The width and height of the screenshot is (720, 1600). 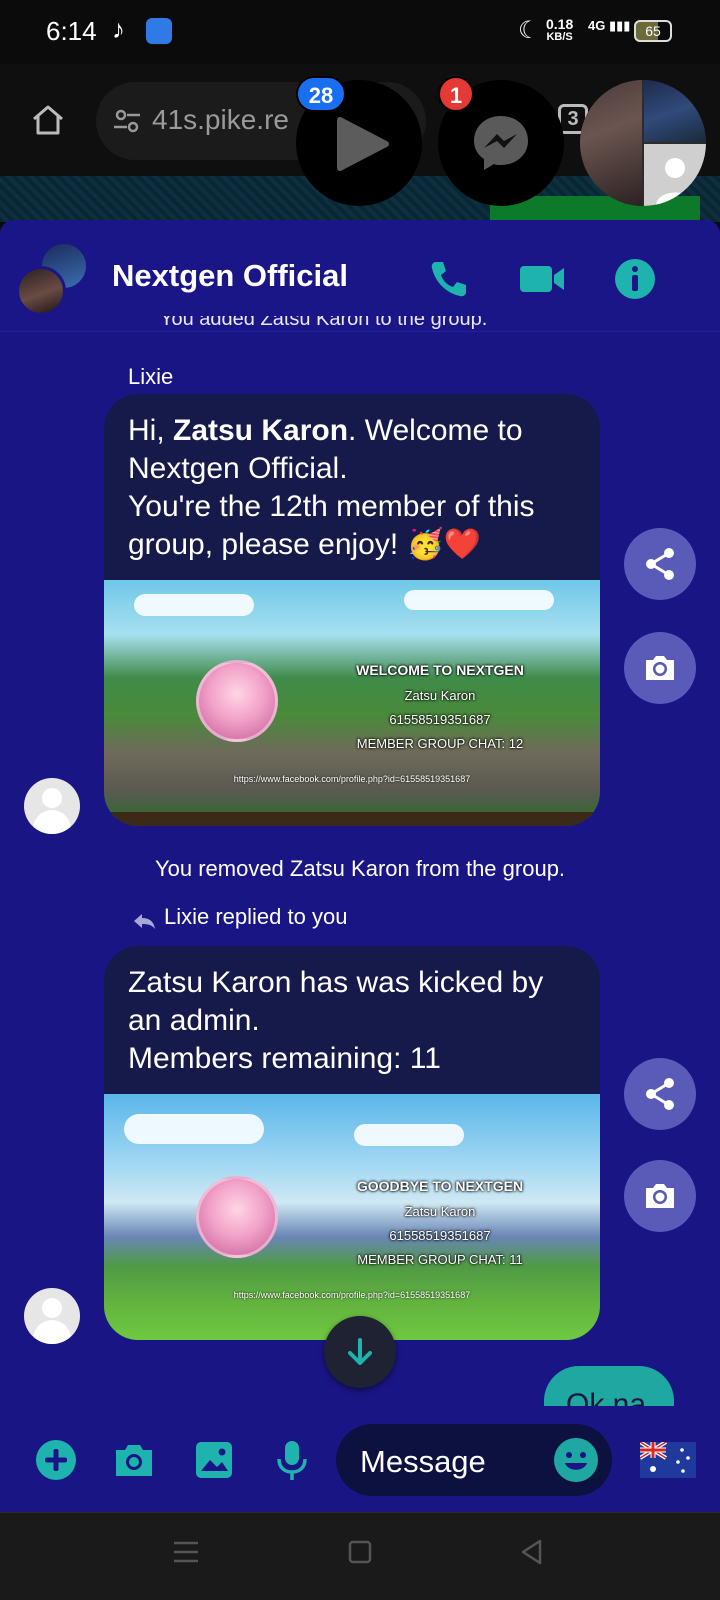 What do you see at coordinates (440, 670) in the screenshot?
I see `image-heading: WELCOME TO NEXTGEN` at bounding box center [440, 670].